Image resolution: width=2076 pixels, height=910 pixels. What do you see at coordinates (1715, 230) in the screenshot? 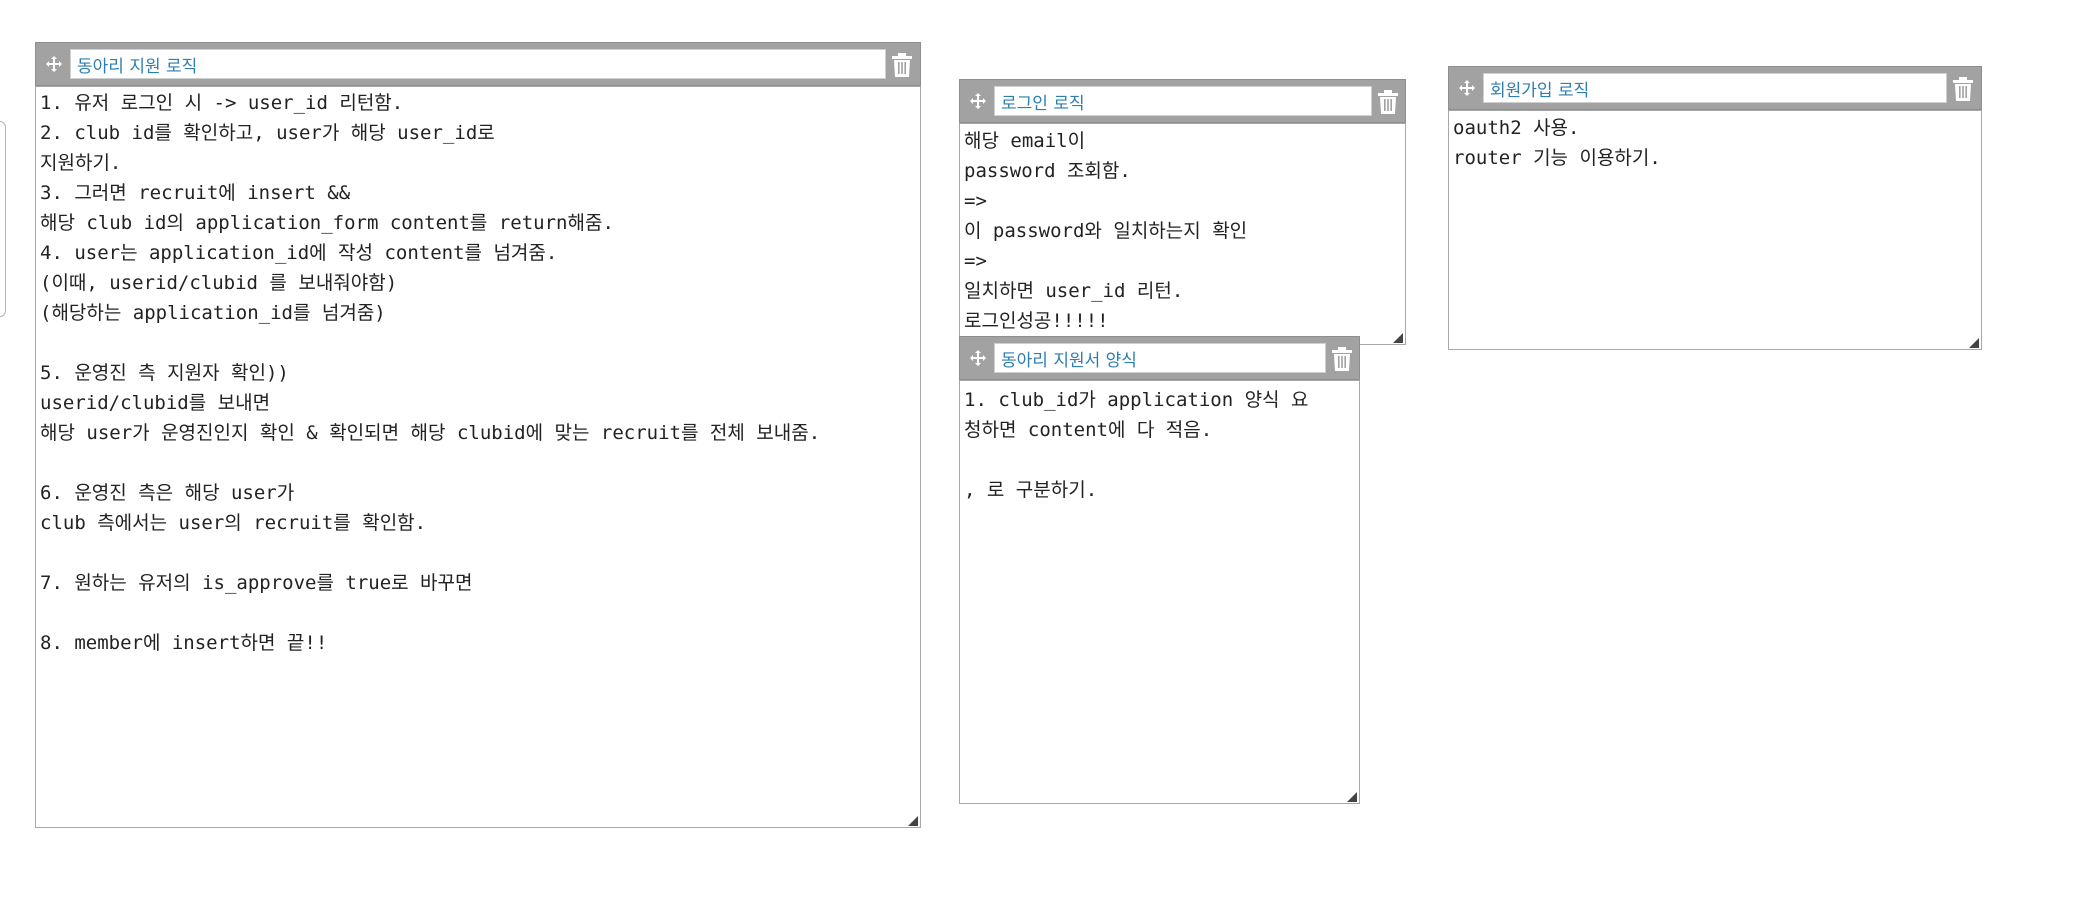
I see `memo-body-textarea: oauth2 사용. router 기능 이용하기.` at bounding box center [1715, 230].